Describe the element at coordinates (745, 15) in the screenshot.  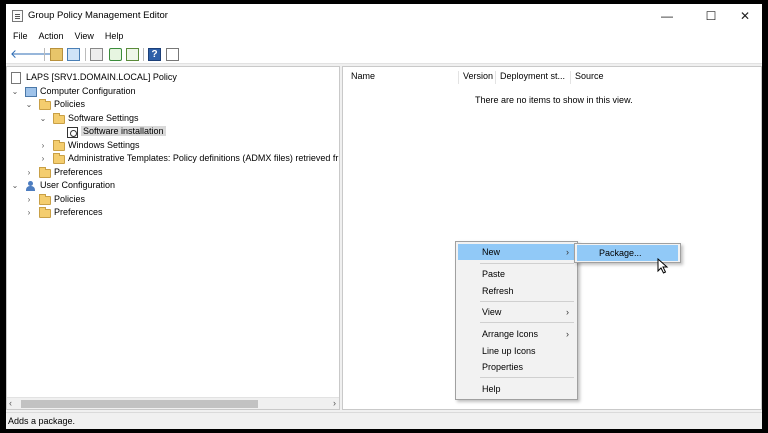
I see `close-button: ✕` at that location.